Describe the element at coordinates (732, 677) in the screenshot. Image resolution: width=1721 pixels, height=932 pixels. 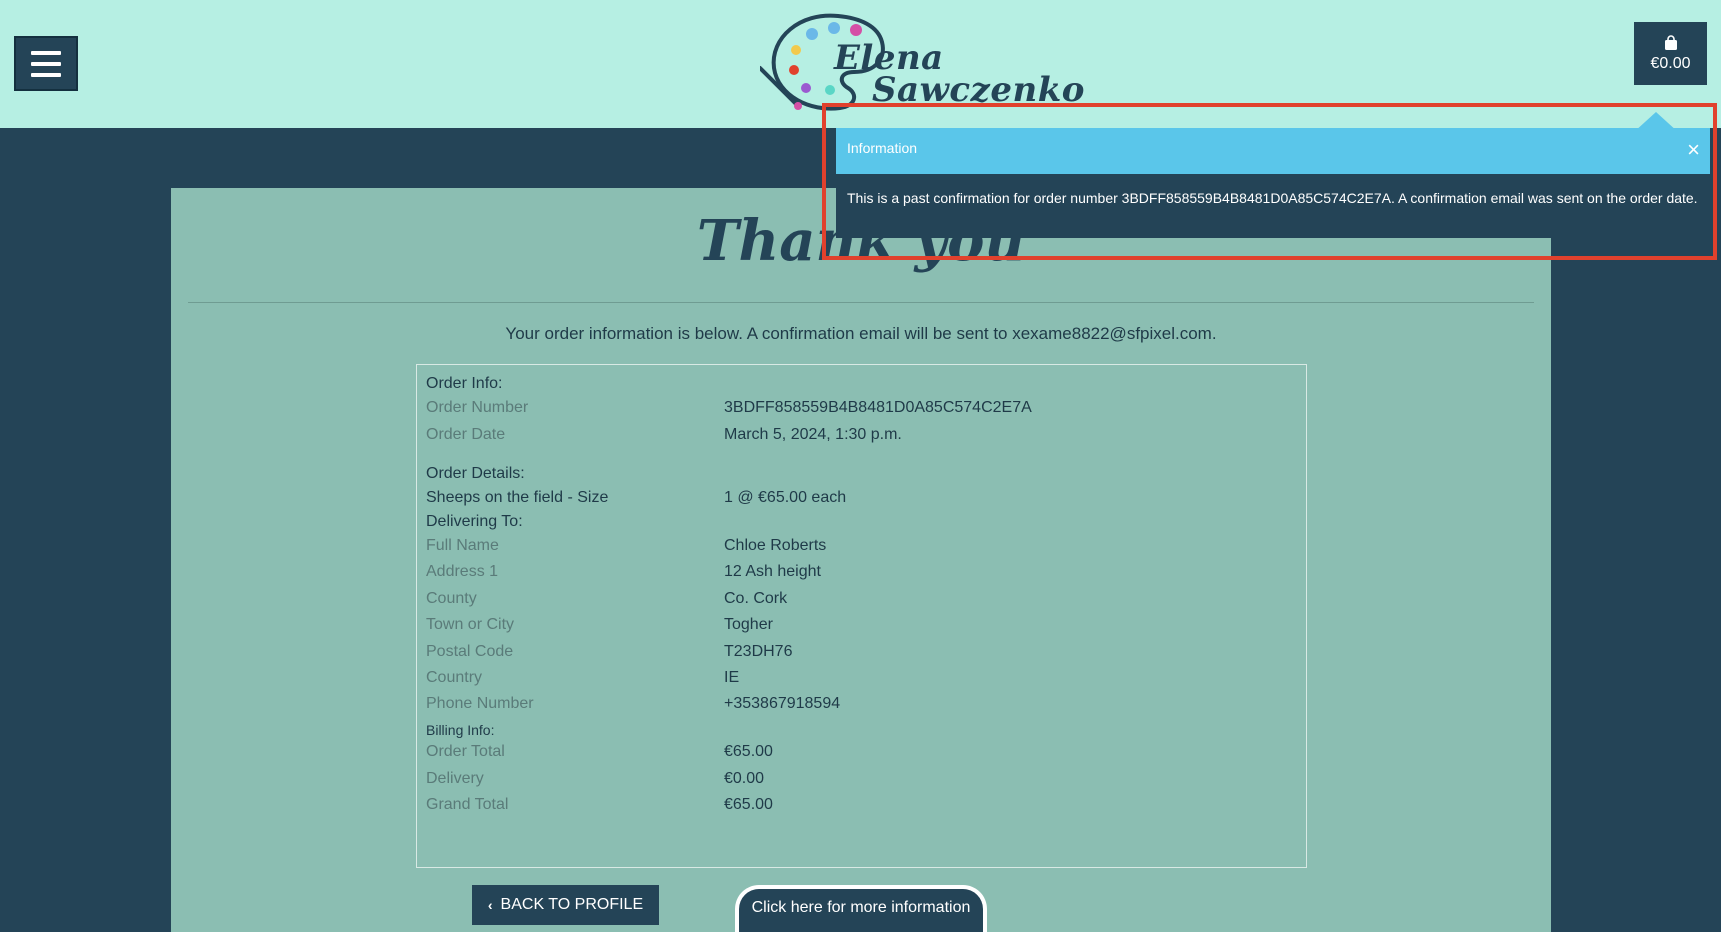
I see `country-value: IE` at that location.